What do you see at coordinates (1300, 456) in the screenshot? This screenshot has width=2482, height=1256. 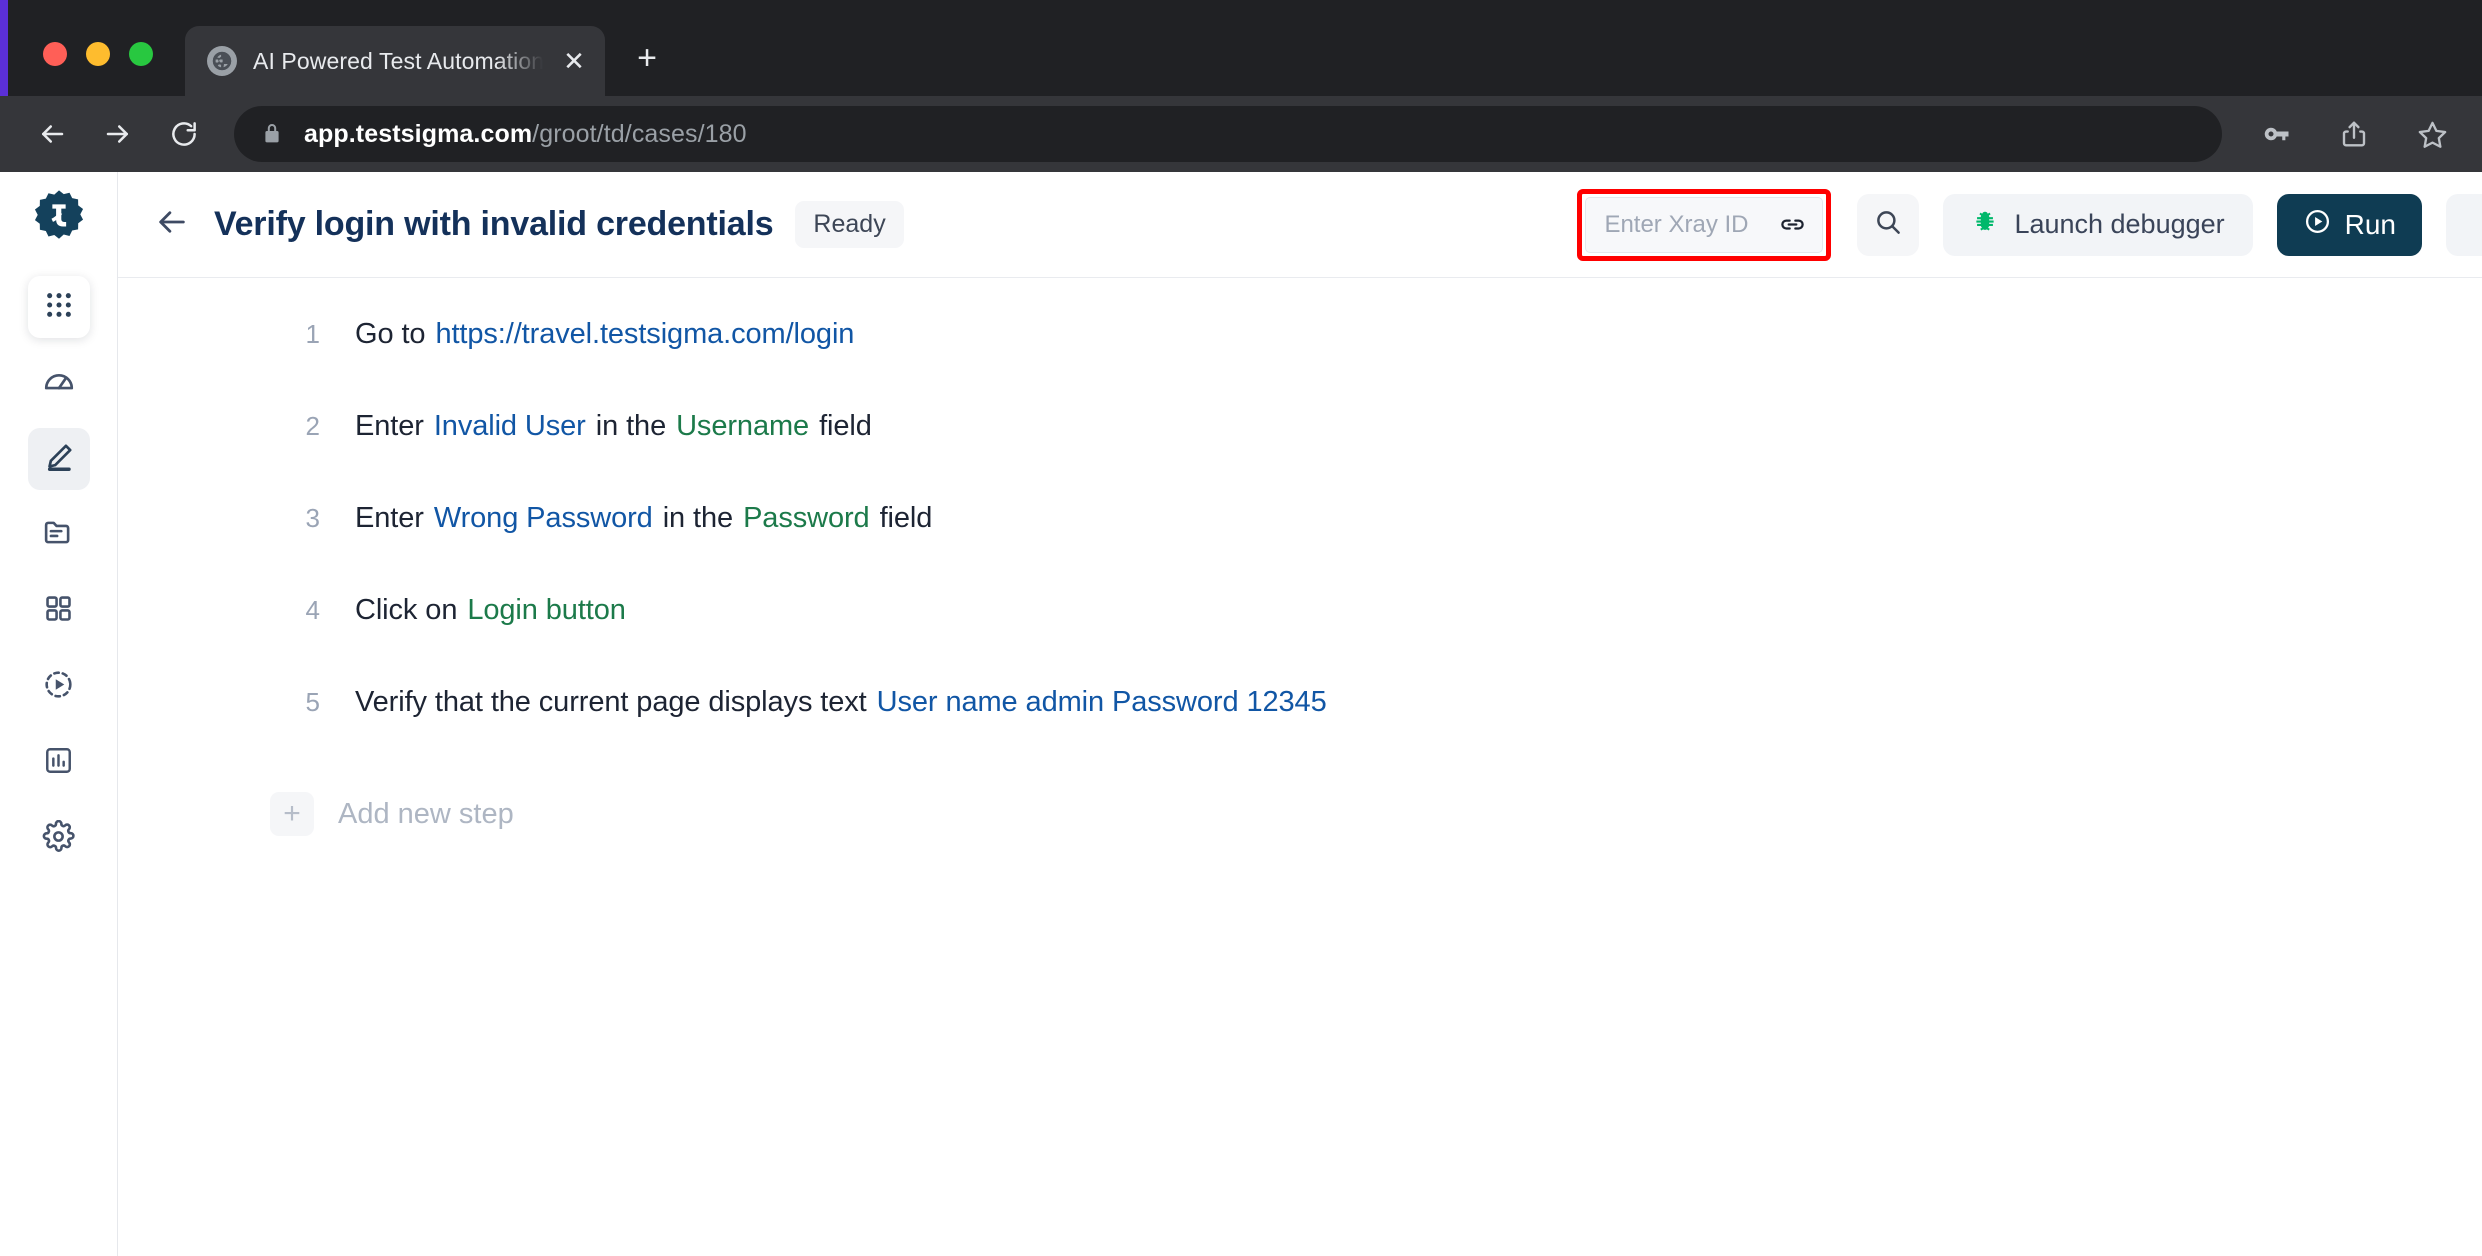 I see `test-step-row: 2 Enter Invalid User in the Username field` at bounding box center [1300, 456].